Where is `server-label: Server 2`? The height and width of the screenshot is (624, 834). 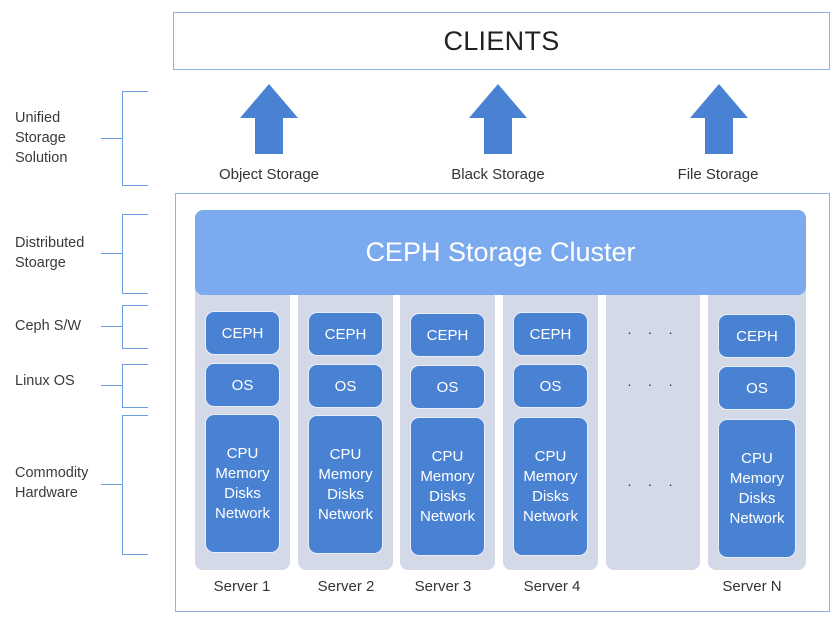 server-label: Server 2 is located at coordinates (346, 586).